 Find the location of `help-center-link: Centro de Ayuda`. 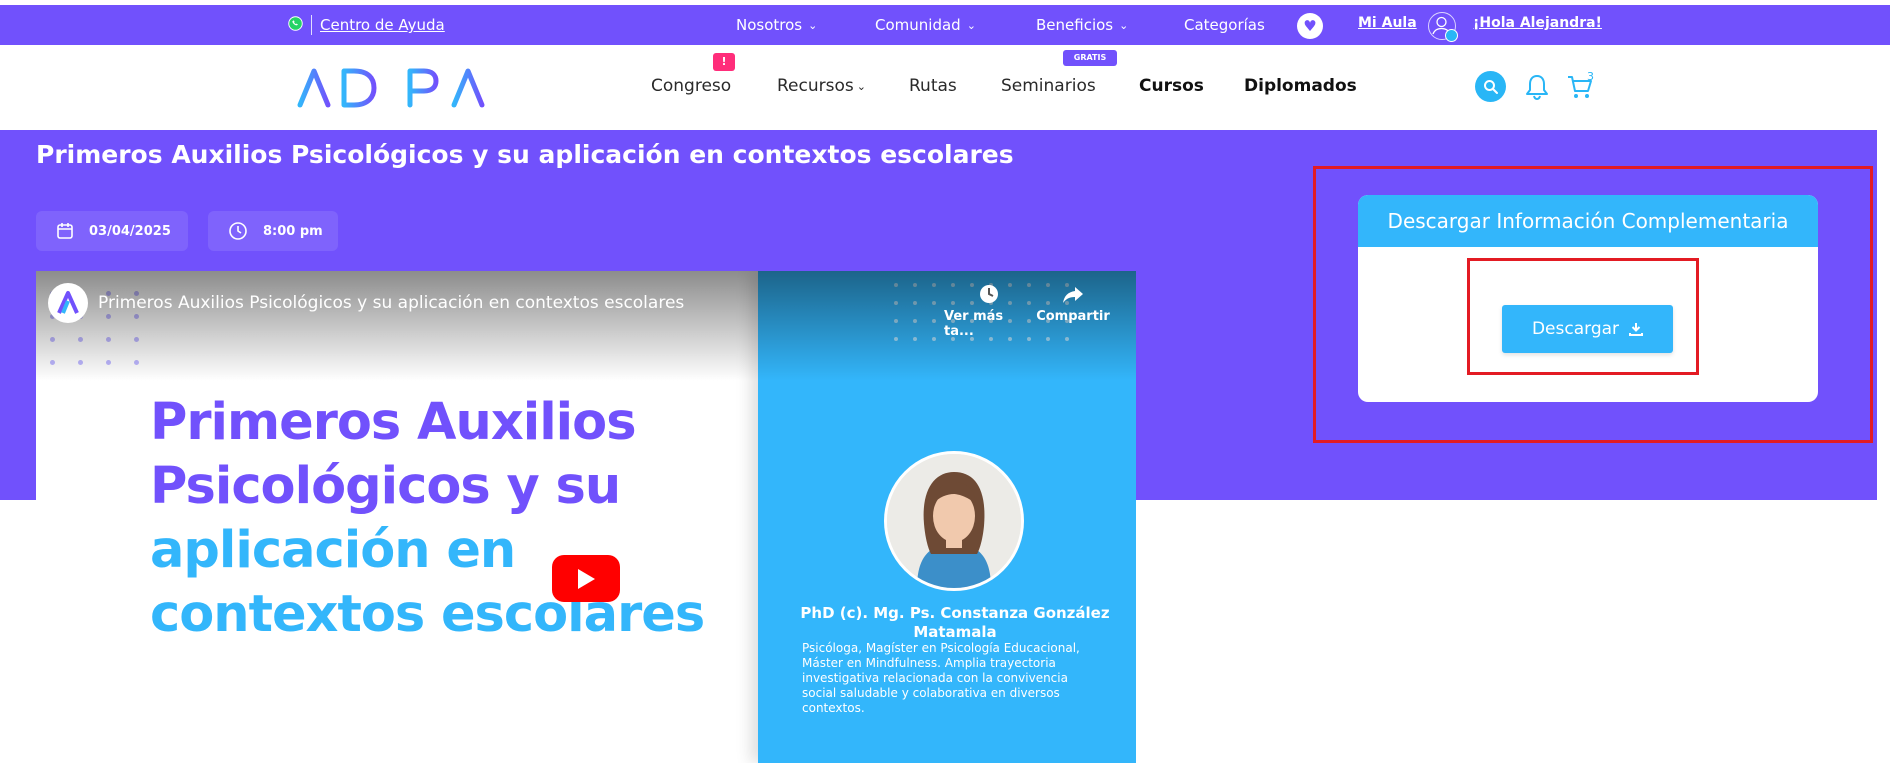

help-center-link: Centro de Ayuda is located at coordinates (382, 25).